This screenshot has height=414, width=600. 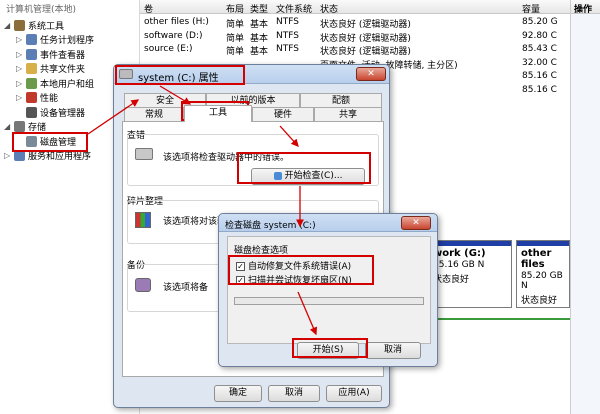 I want to click on disk-volume-other: other files 85.20 GB N 状态良好, so click(x=543, y=274).